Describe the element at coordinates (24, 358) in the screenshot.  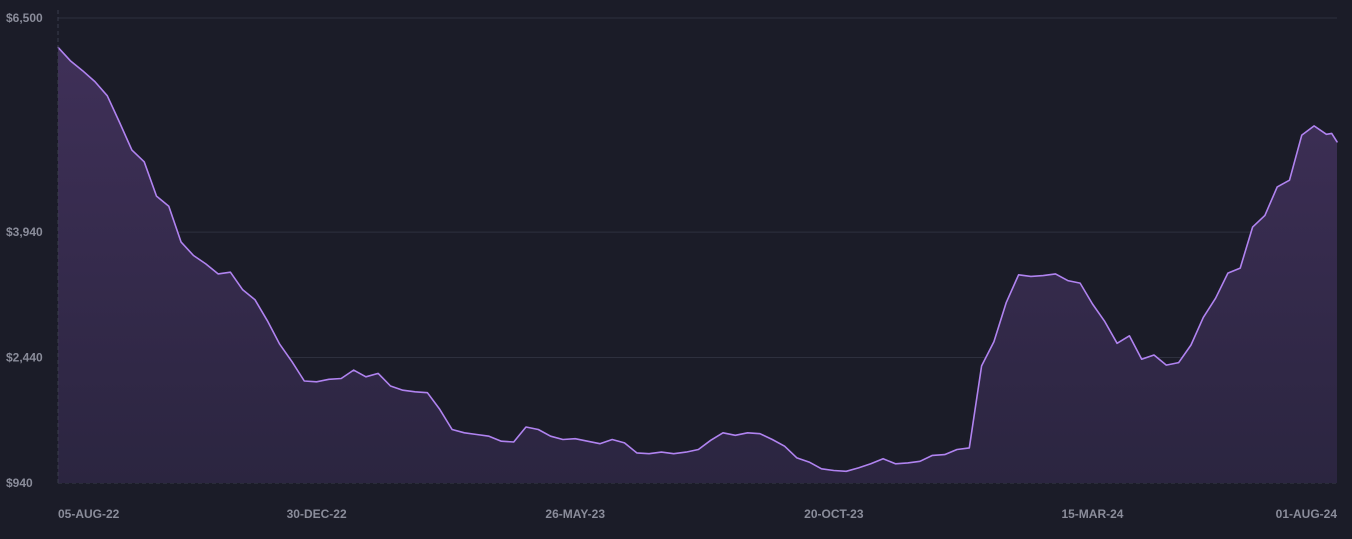
I see `y-tick-label: $2,440` at that location.